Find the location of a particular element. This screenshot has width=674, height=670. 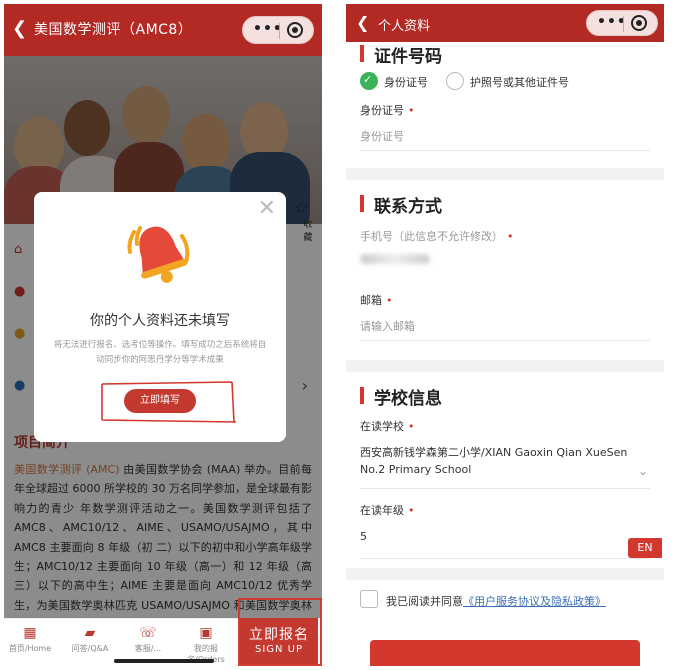

agreement-checkbox is located at coordinates (369, 599).